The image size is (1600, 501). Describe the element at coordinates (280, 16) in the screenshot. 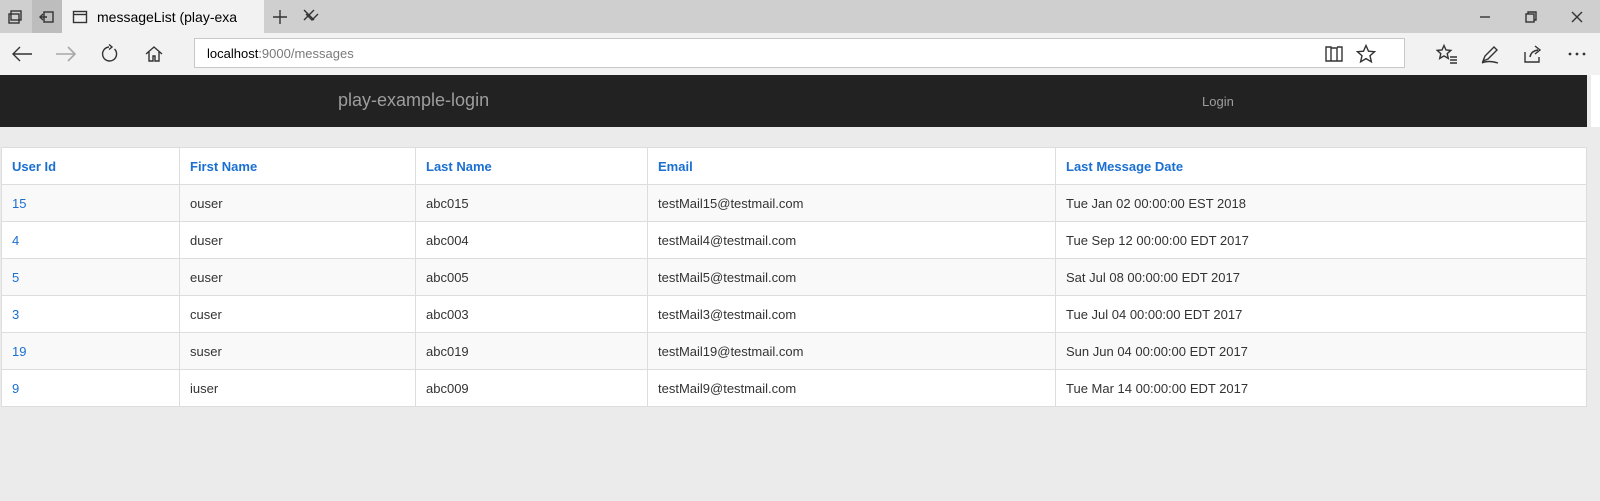

I see `new-tab-icon` at that location.